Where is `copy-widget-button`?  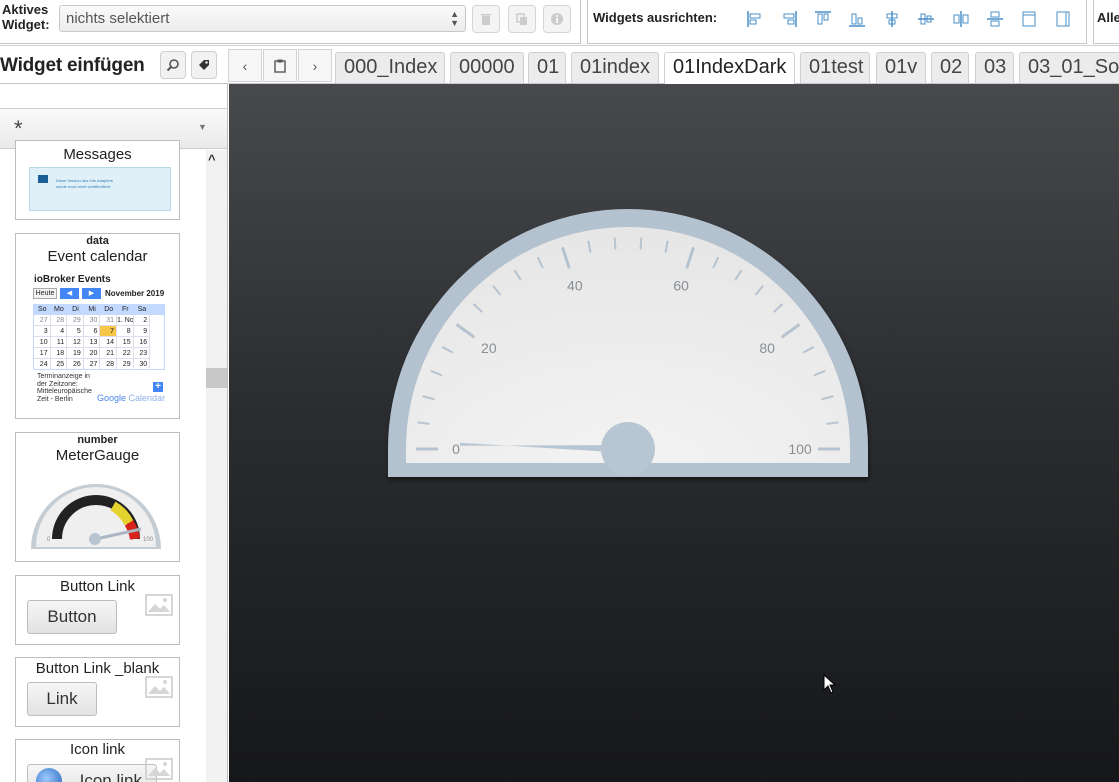 copy-widget-button is located at coordinates (522, 19).